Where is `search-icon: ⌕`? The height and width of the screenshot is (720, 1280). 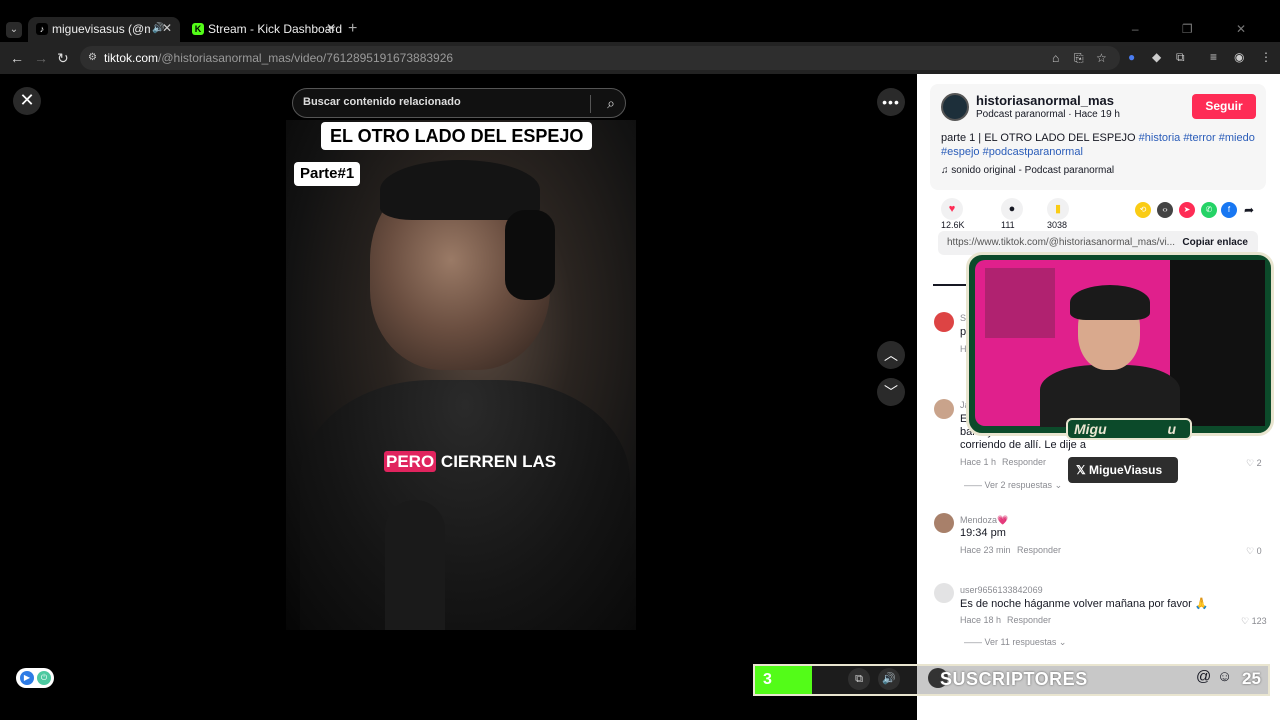 search-icon: ⌕ is located at coordinates (611, 103).